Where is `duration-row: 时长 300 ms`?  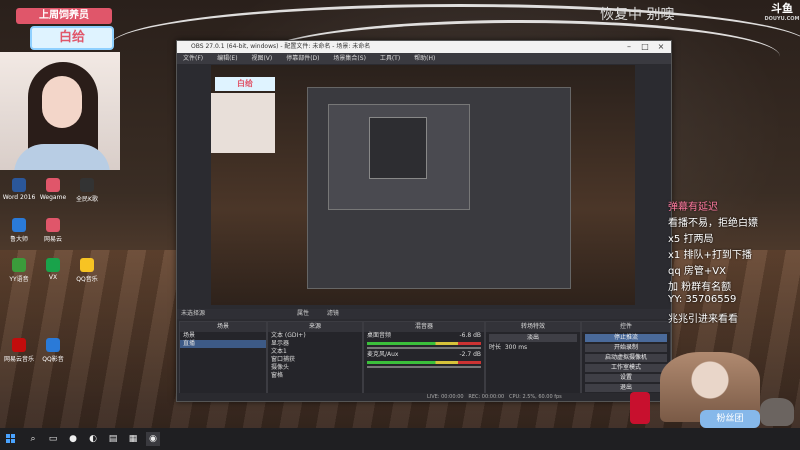
duration-row: 时长 300 ms is located at coordinates (508, 347).